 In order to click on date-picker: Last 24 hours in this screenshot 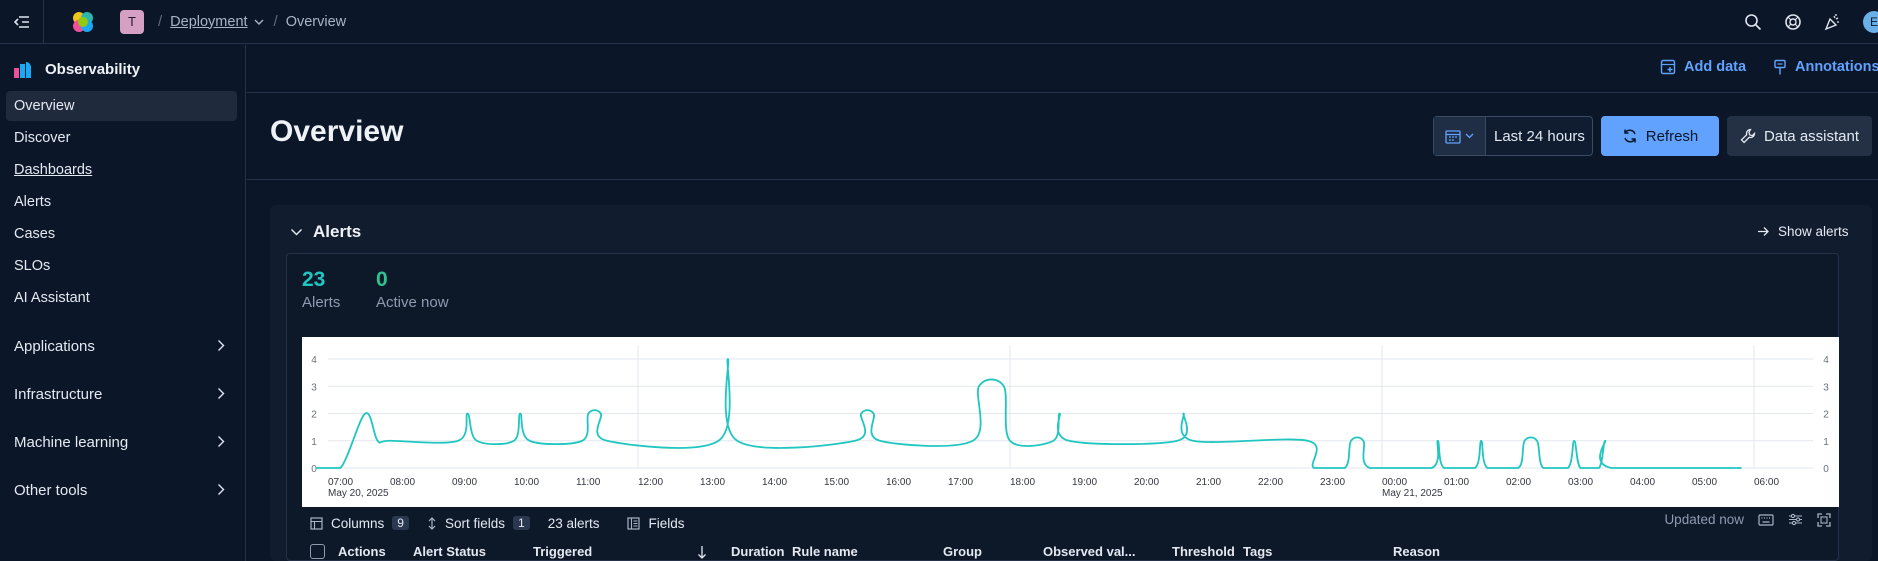, I will do `click(1513, 136)`.